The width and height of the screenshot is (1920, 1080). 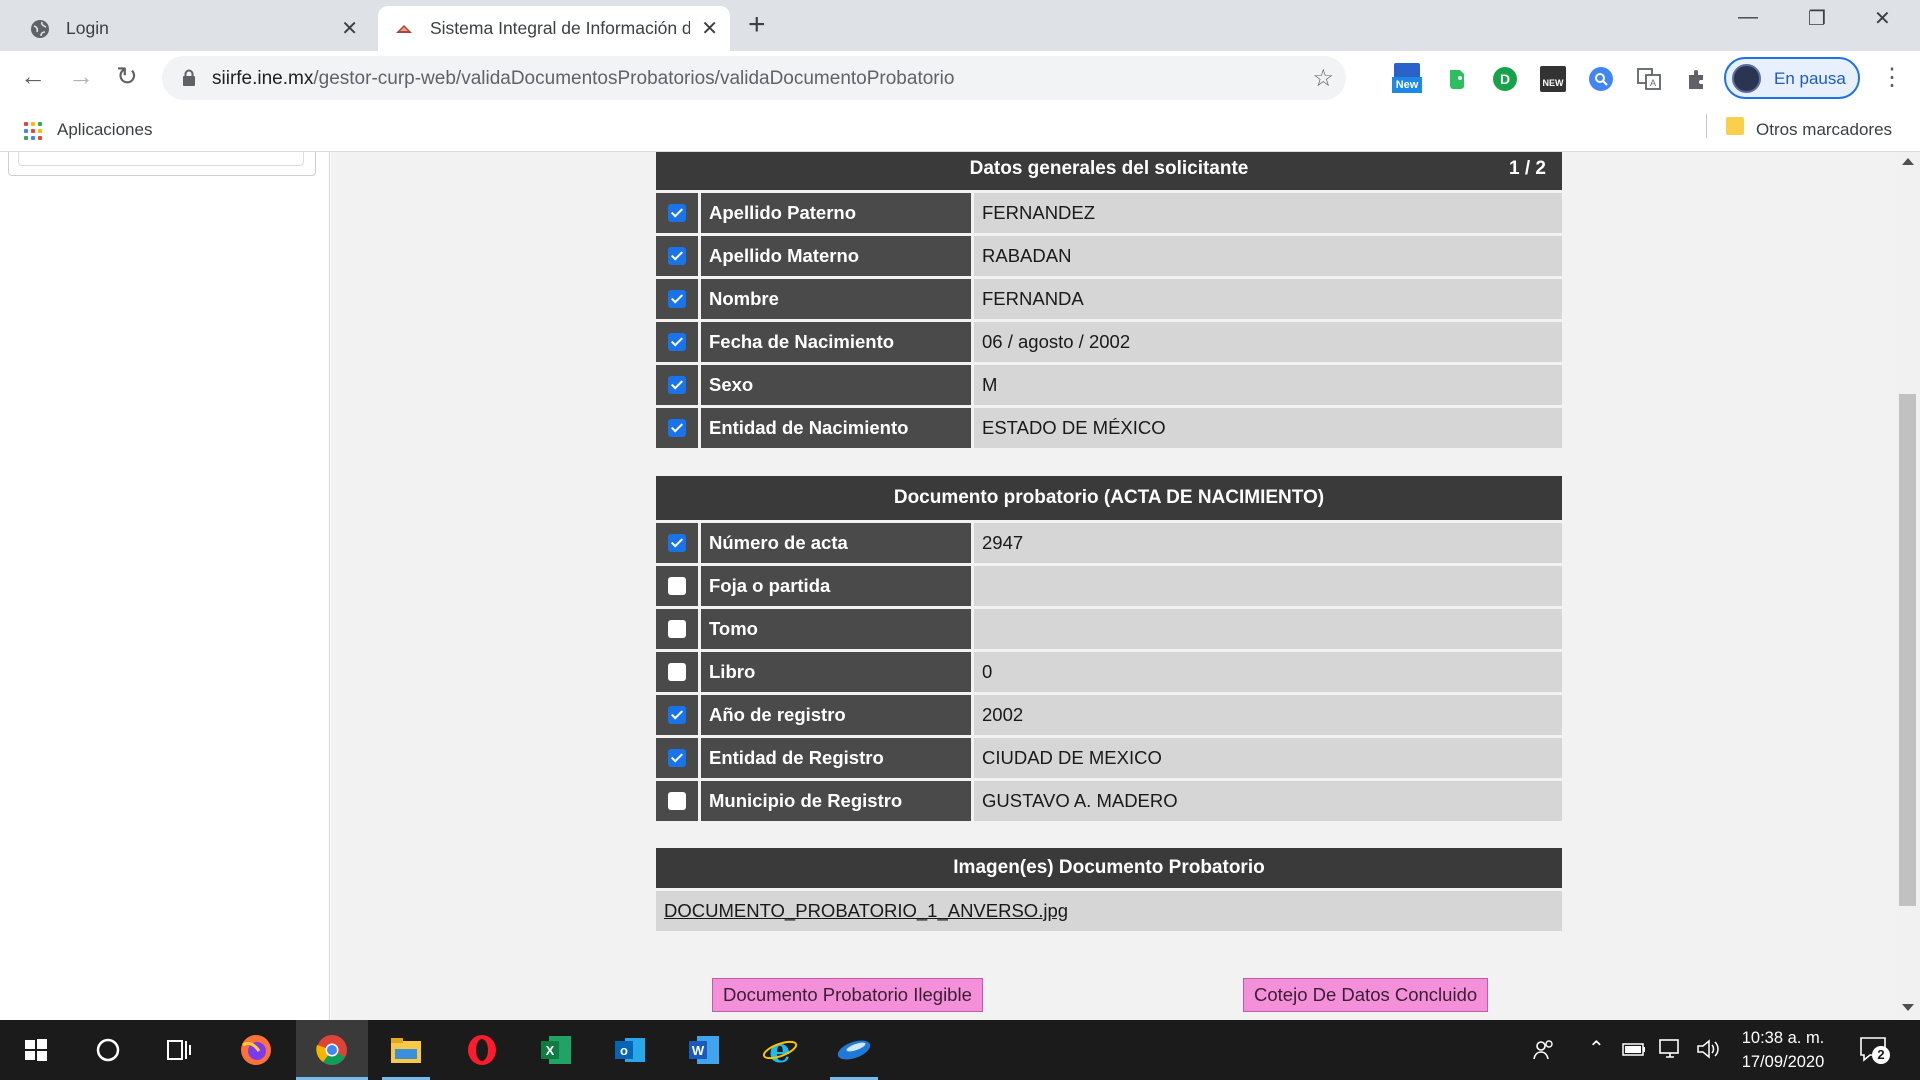 I want to click on bookmark-other: Otros marcadores, so click(x=1824, y=130).